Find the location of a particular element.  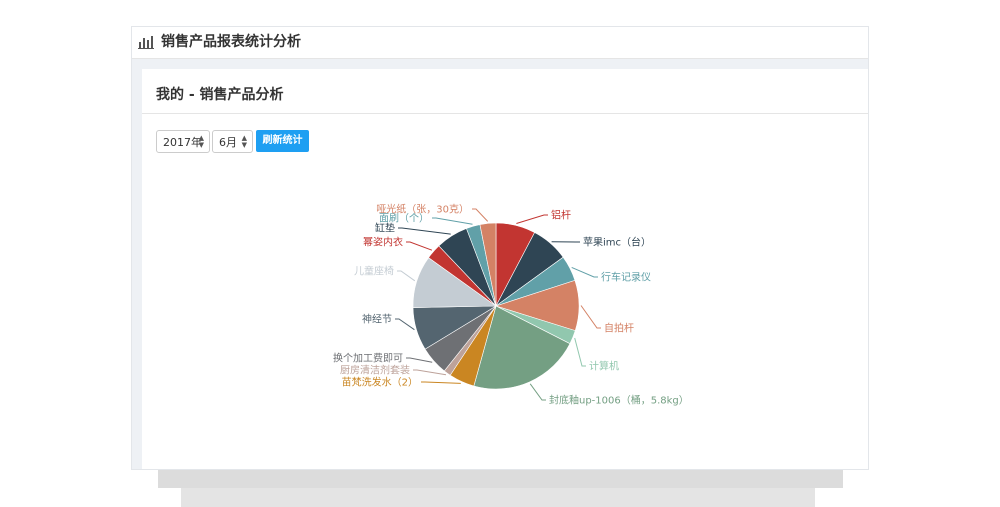

pie-slice-label: 换个加工费即可 is located at coordinates (368, 358).